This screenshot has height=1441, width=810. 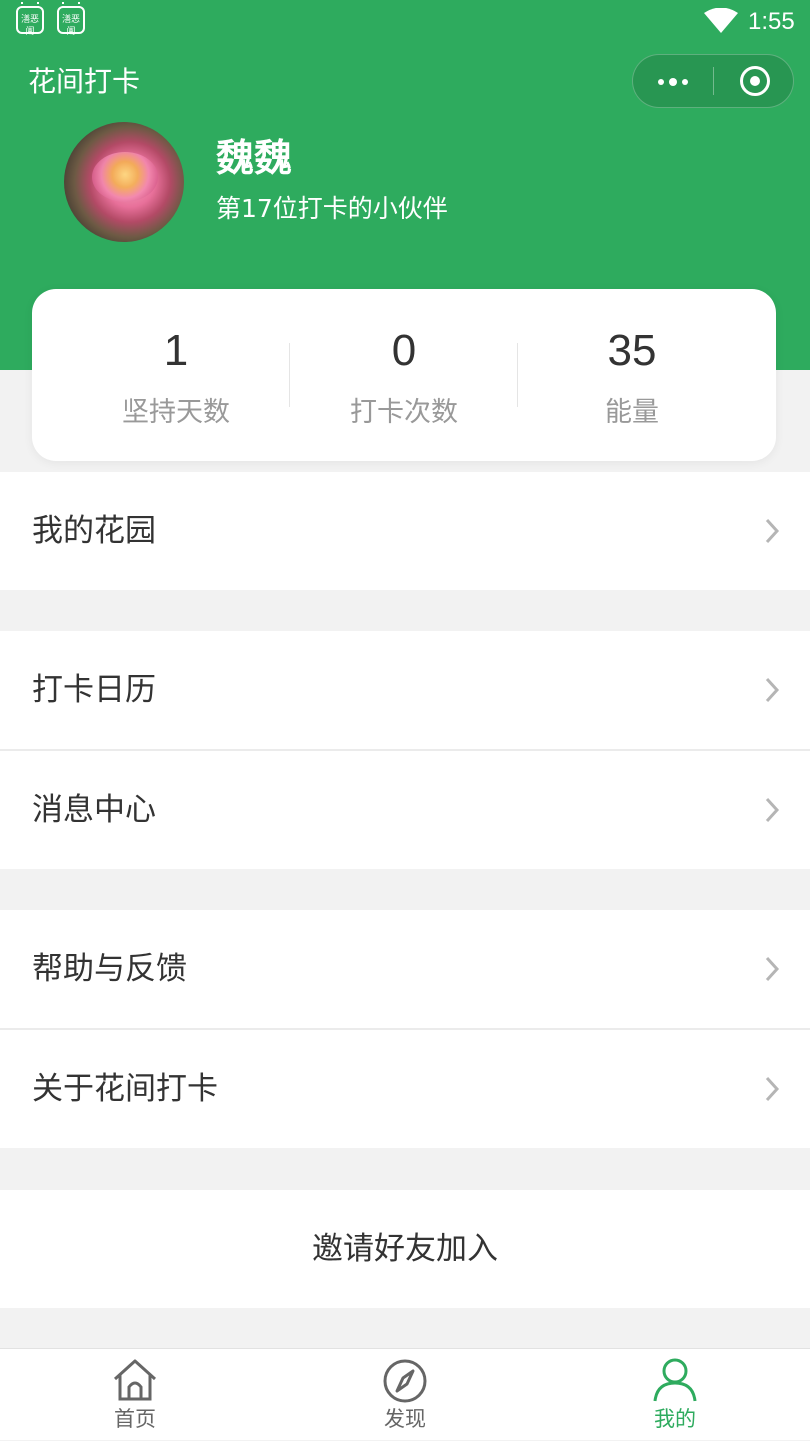 I want to click on stat-streak-days: 1 坚持天数, so click(x=176, y=375).